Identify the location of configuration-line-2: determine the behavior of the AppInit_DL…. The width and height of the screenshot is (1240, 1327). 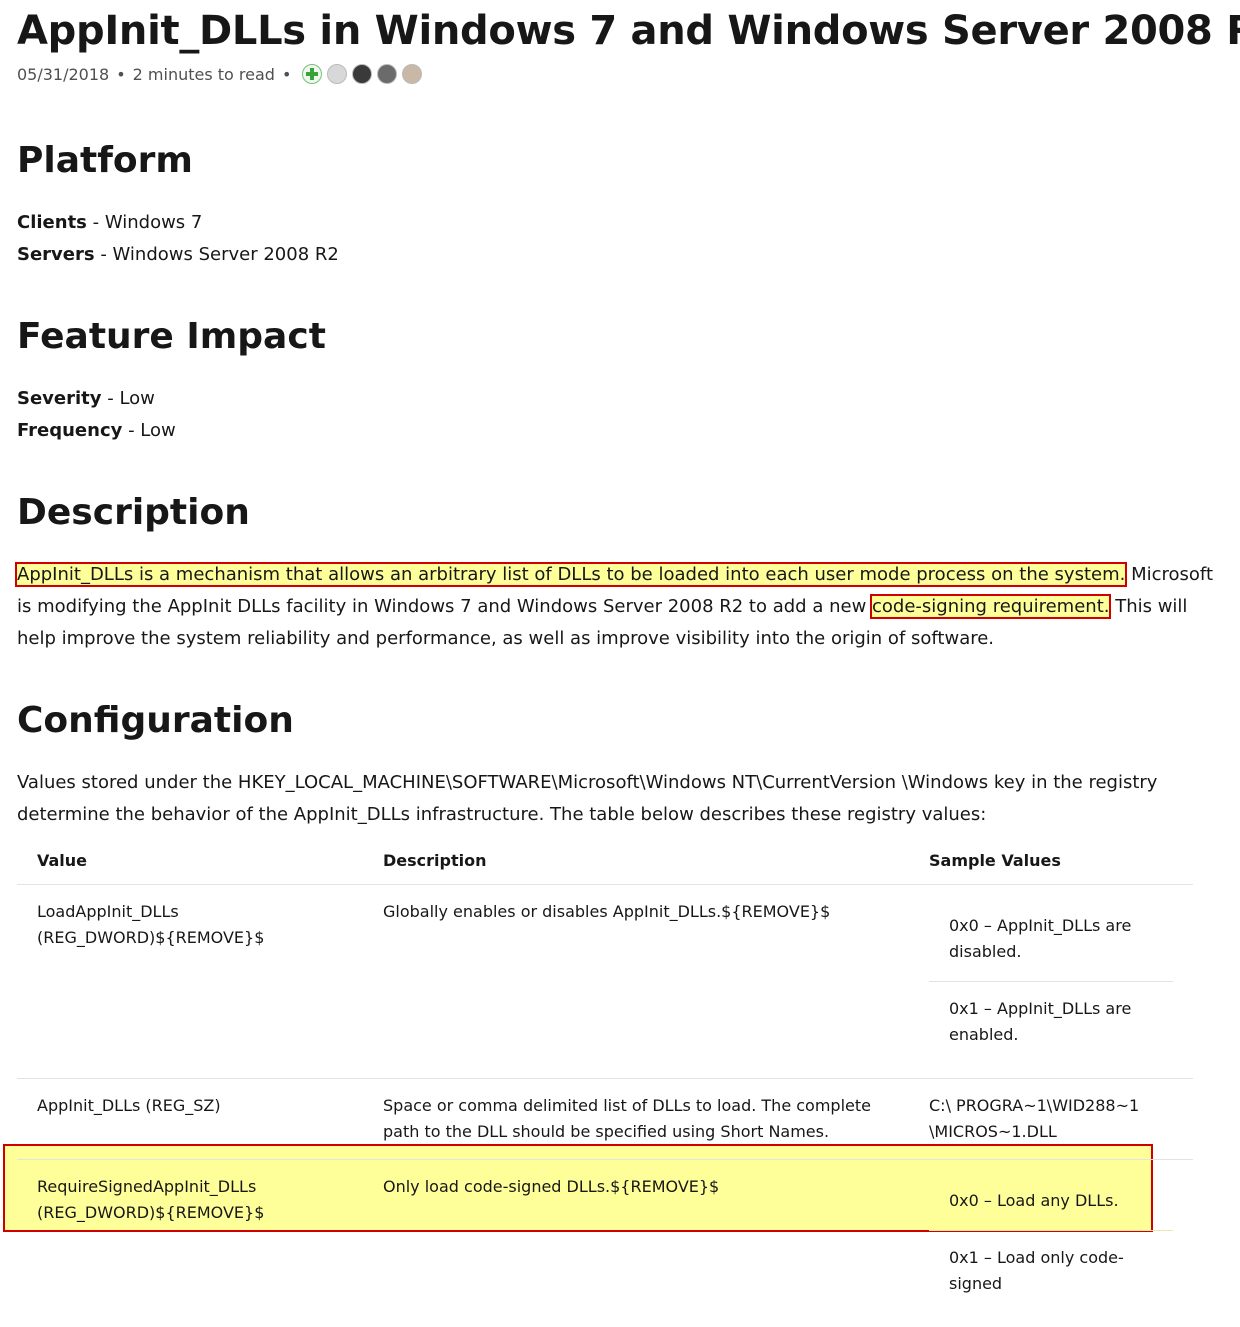
(501, 815).